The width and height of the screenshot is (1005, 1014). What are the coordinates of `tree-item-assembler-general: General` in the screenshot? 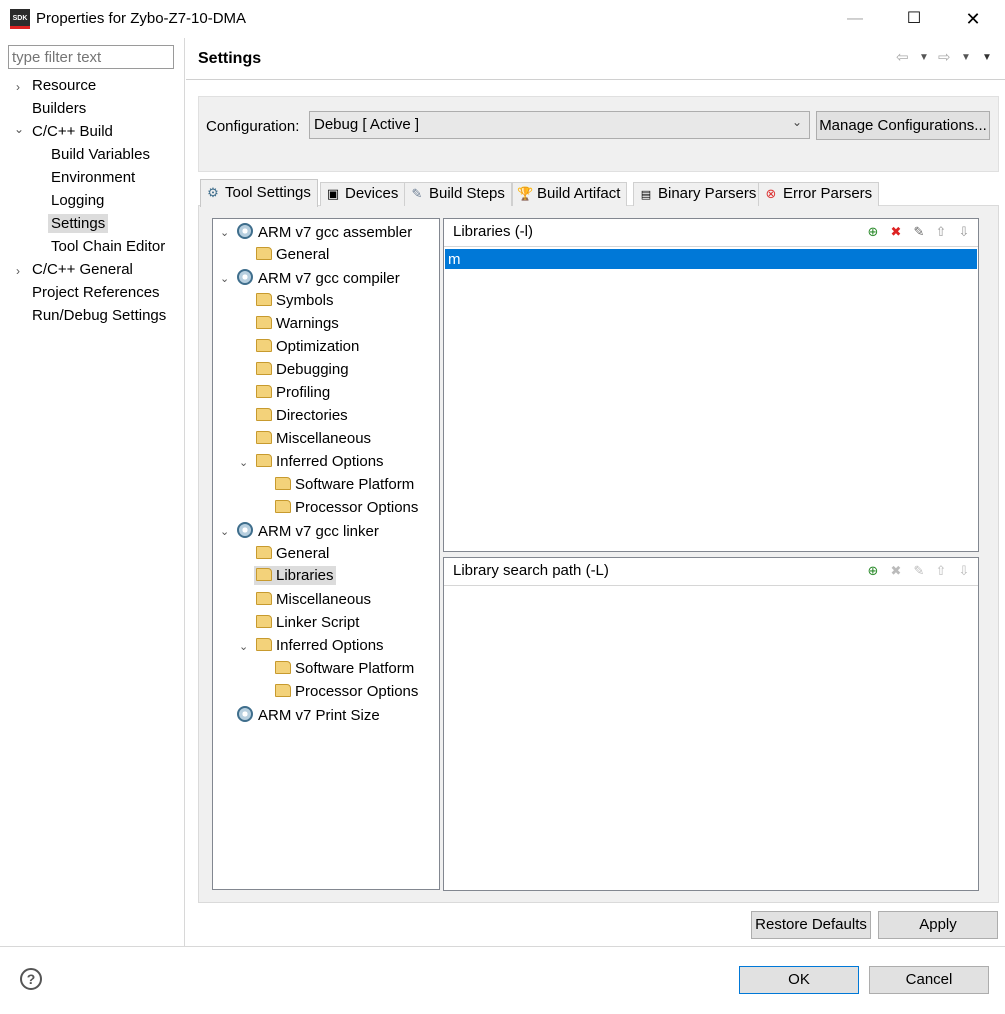 It's located at (292, 254).